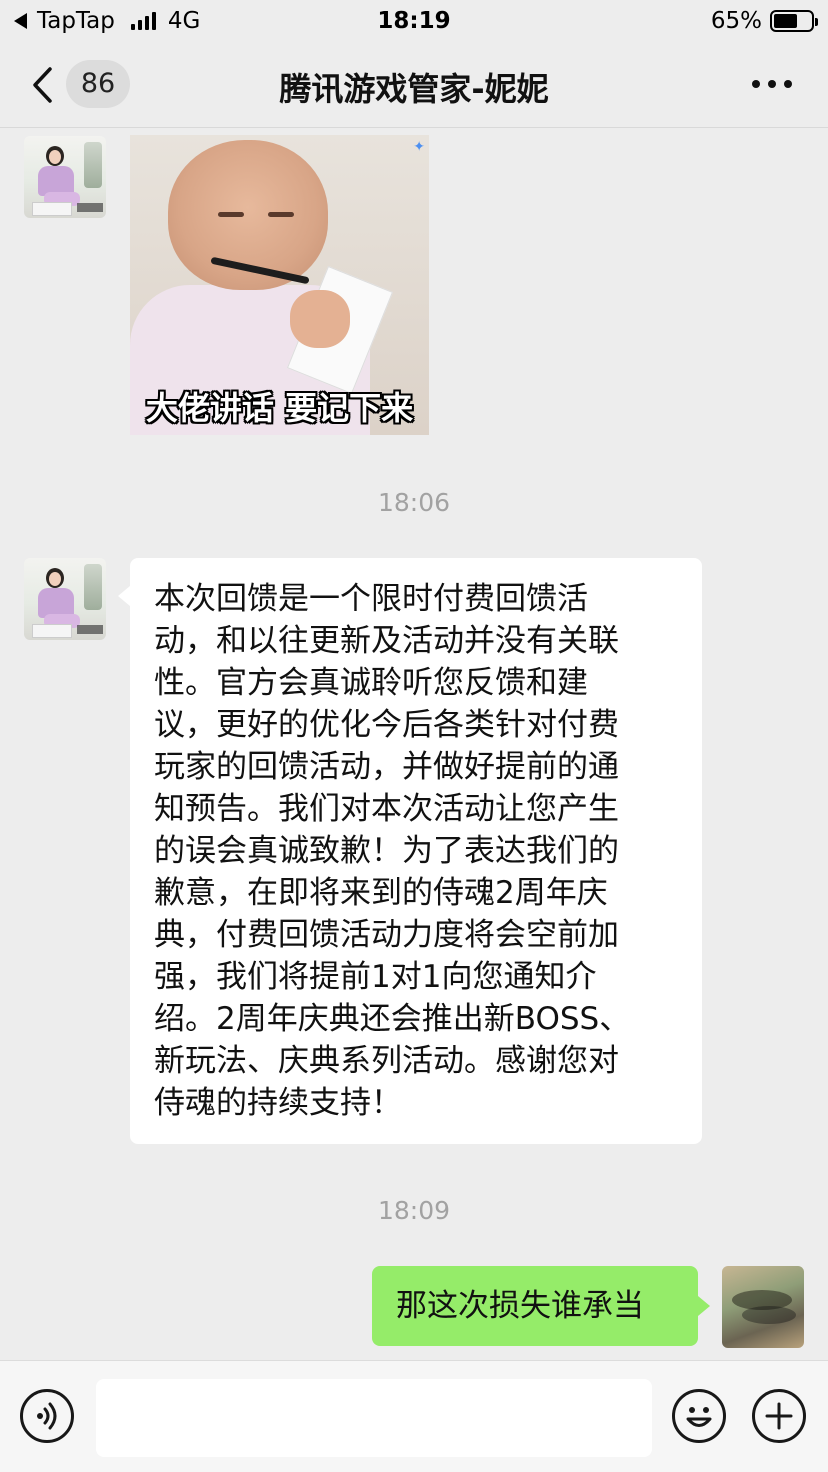  Describe the element at coordinates (374, 1418) in the screenshot. I see `message-input` at that location.